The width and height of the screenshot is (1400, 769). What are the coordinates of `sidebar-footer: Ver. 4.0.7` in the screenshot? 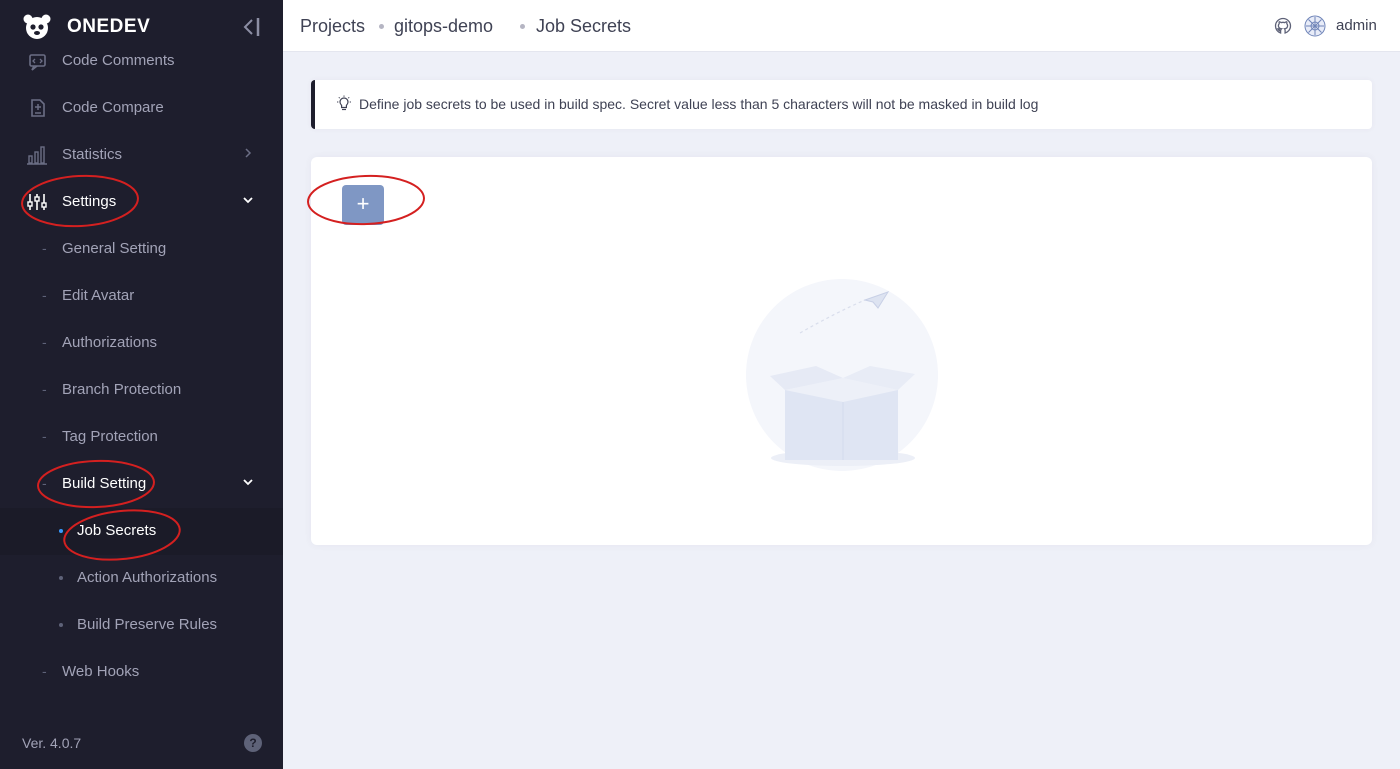 It's located at (141, 740).